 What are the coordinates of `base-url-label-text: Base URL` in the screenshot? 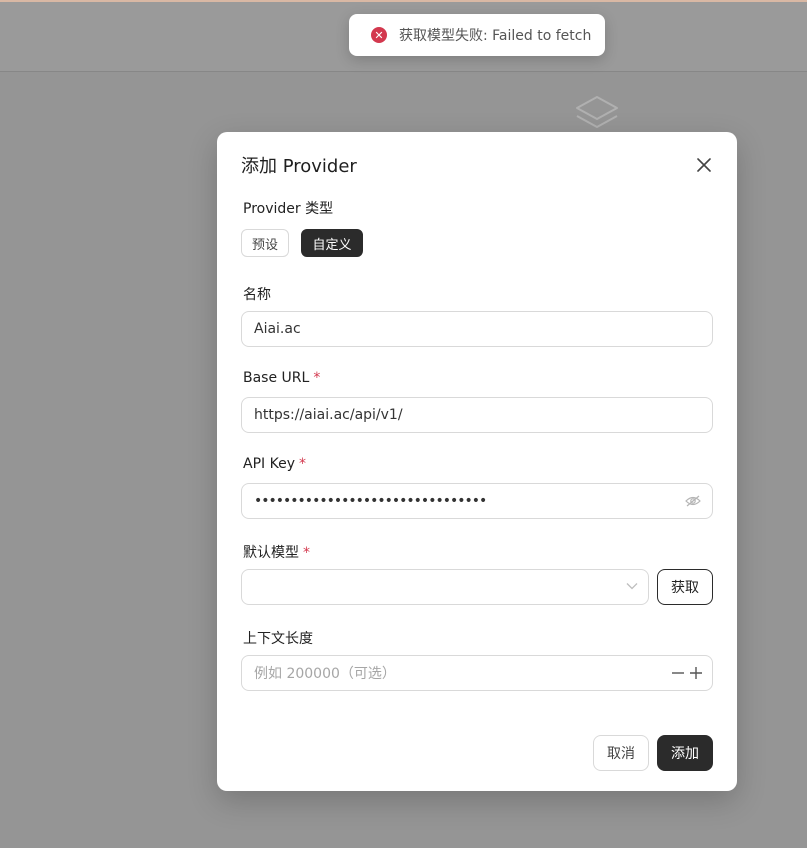 It's located at (276, 378).